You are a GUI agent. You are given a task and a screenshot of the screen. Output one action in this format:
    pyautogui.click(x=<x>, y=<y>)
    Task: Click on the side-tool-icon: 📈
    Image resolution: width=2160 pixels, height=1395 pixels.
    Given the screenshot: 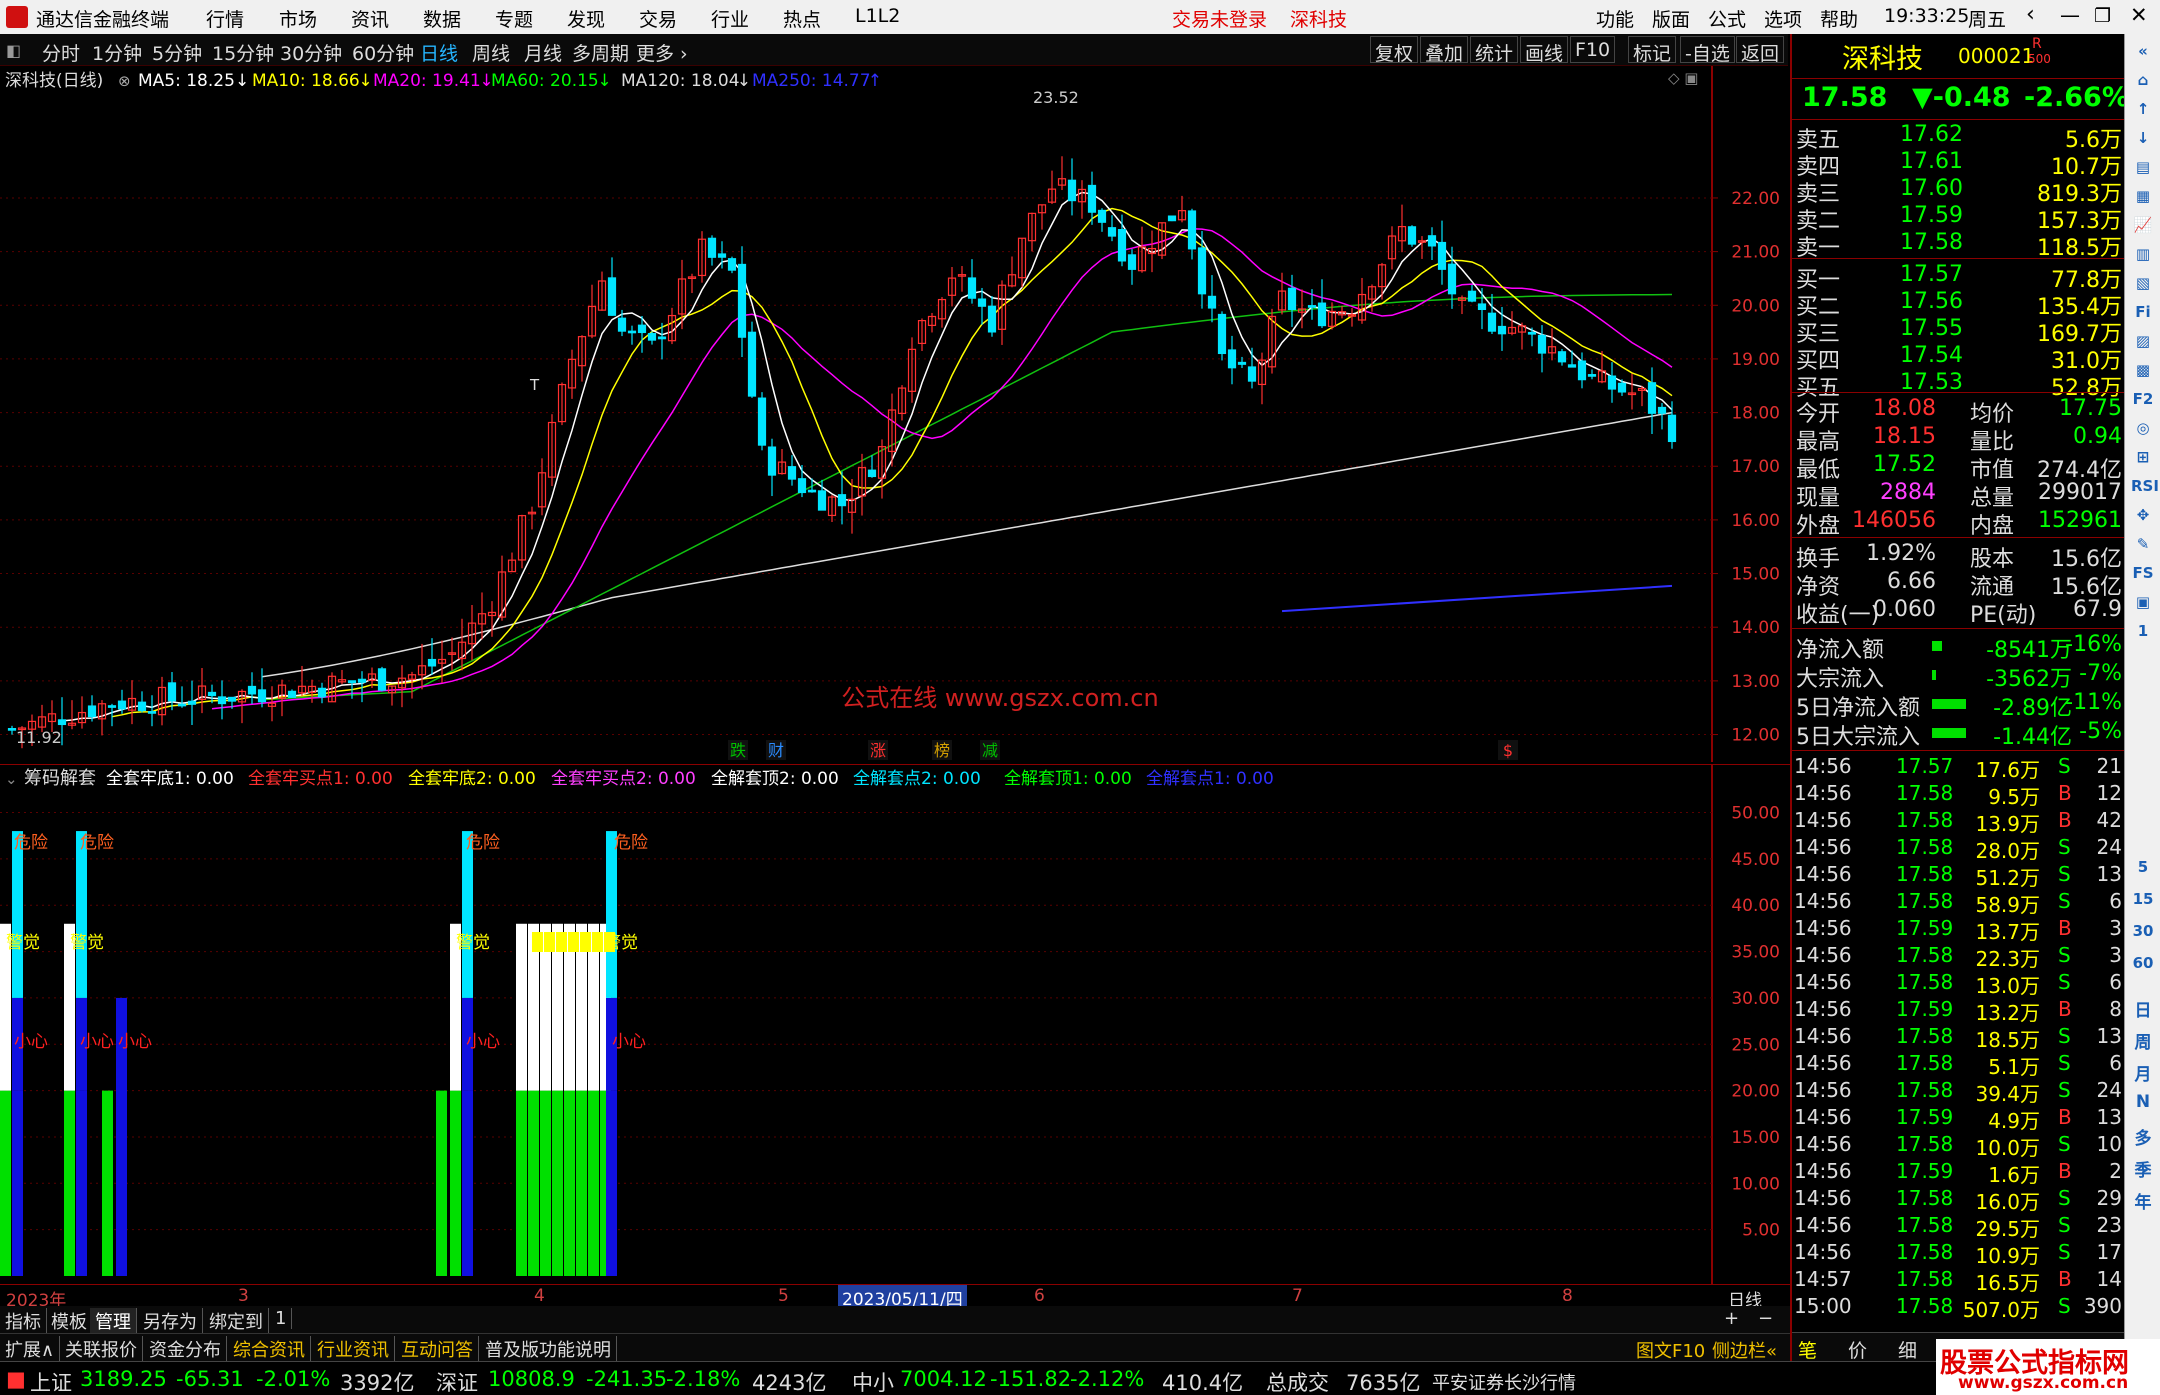 What is the action you would take?
    pyautogui.click(x=2143, y=228)
    